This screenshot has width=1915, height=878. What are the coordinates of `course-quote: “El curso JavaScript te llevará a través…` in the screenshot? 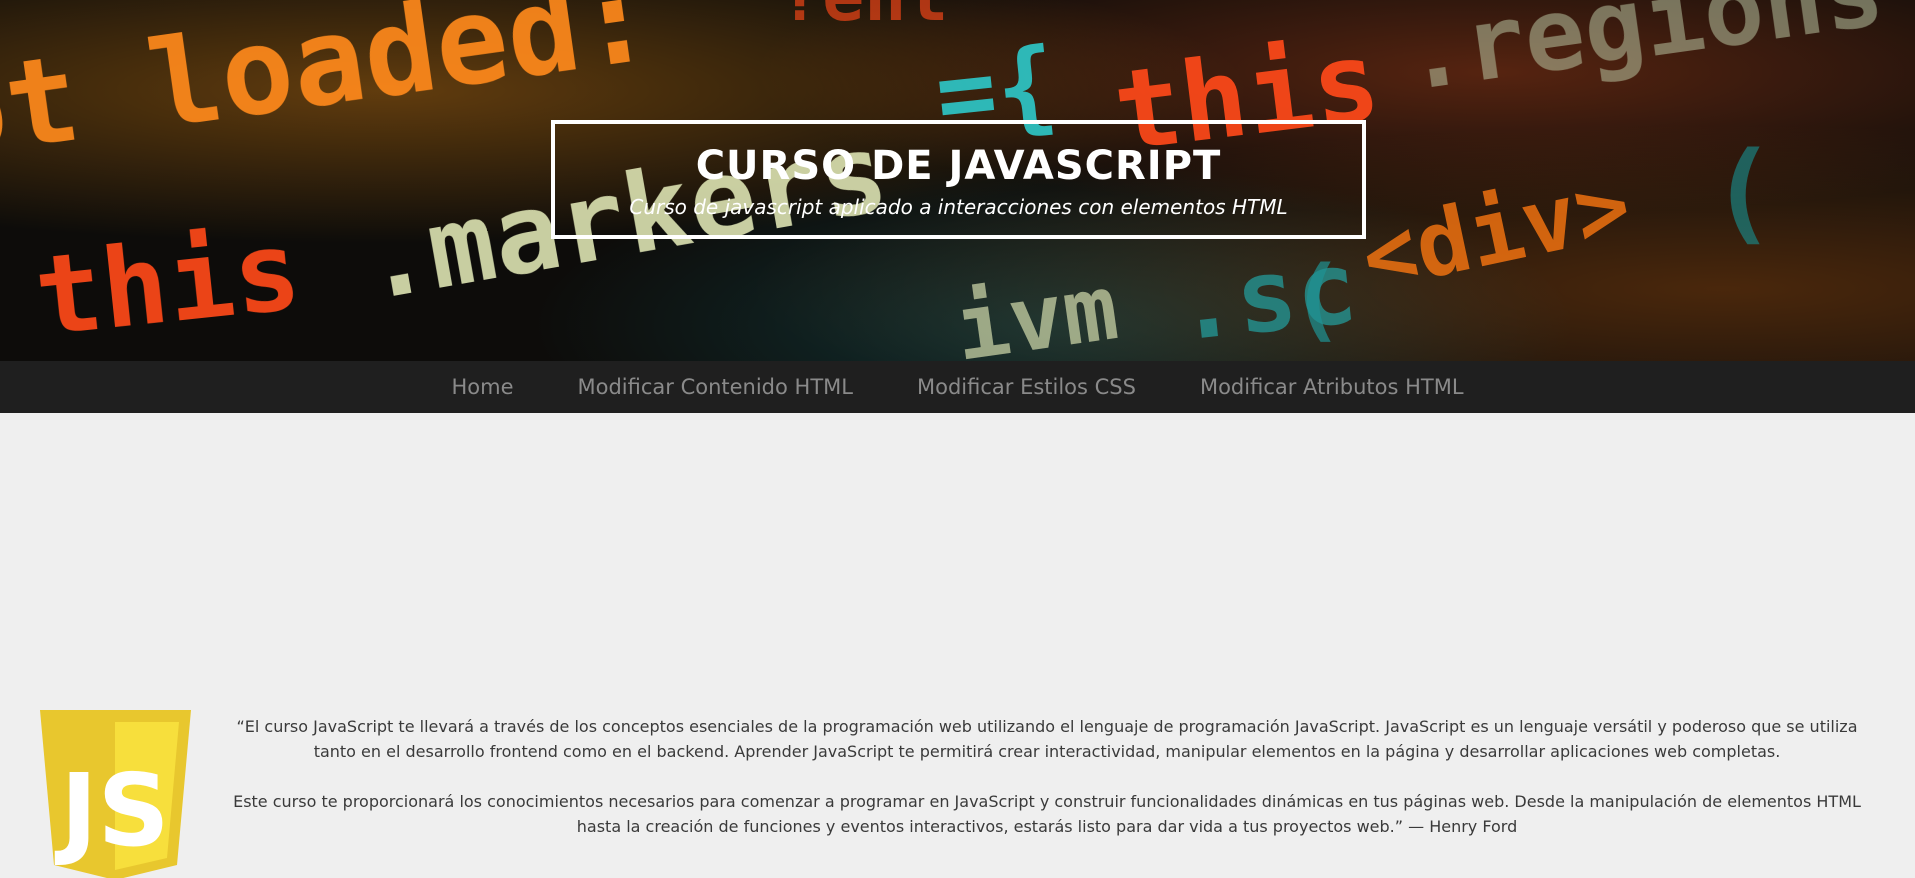 It's located at (1047, 789).